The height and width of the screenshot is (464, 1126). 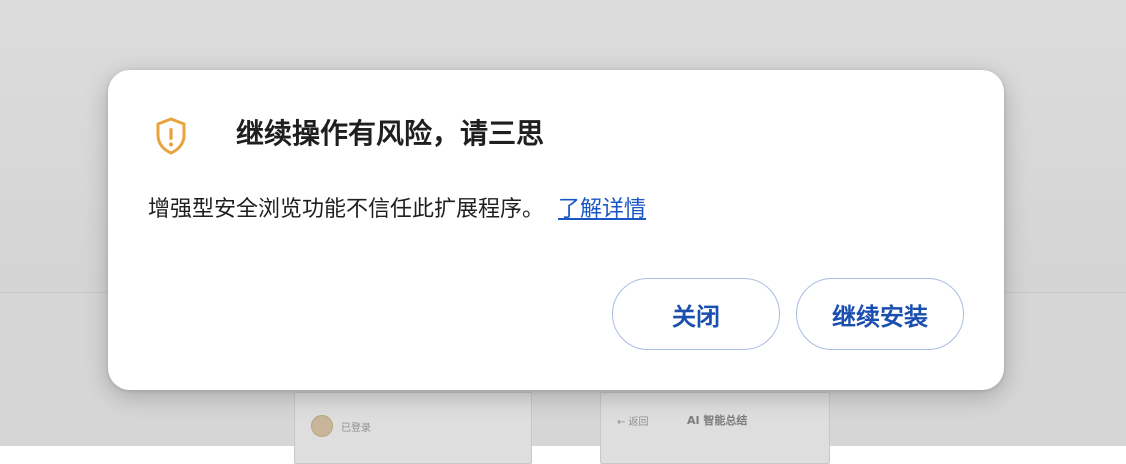 I want to click on learn-more-link: 了解详情, so click(x=602, y=209).